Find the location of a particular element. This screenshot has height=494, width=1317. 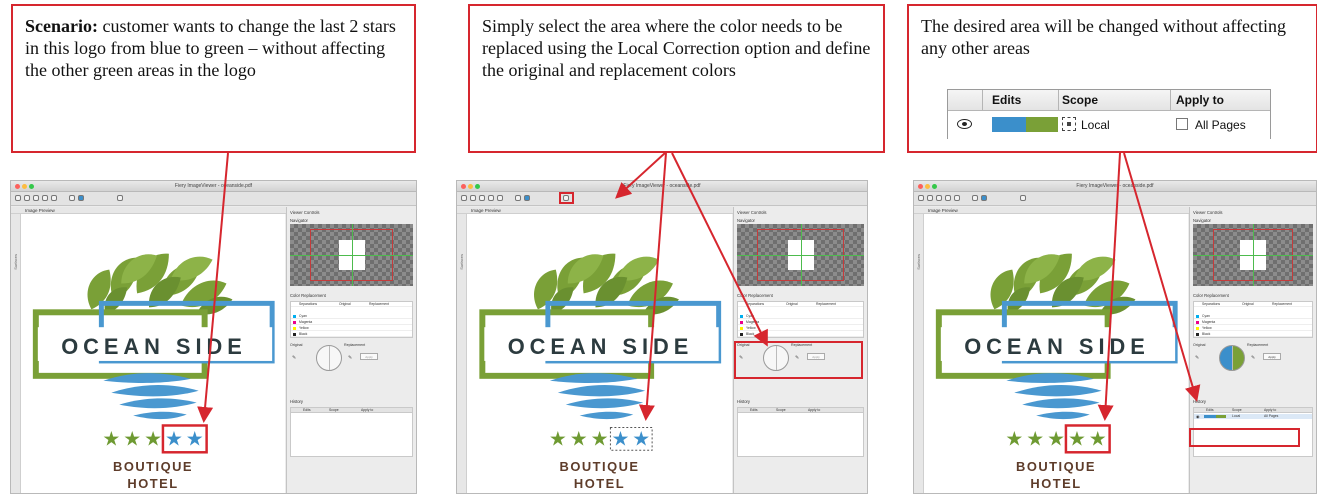

color-picker-highlight is located at coordinates (798, 360).